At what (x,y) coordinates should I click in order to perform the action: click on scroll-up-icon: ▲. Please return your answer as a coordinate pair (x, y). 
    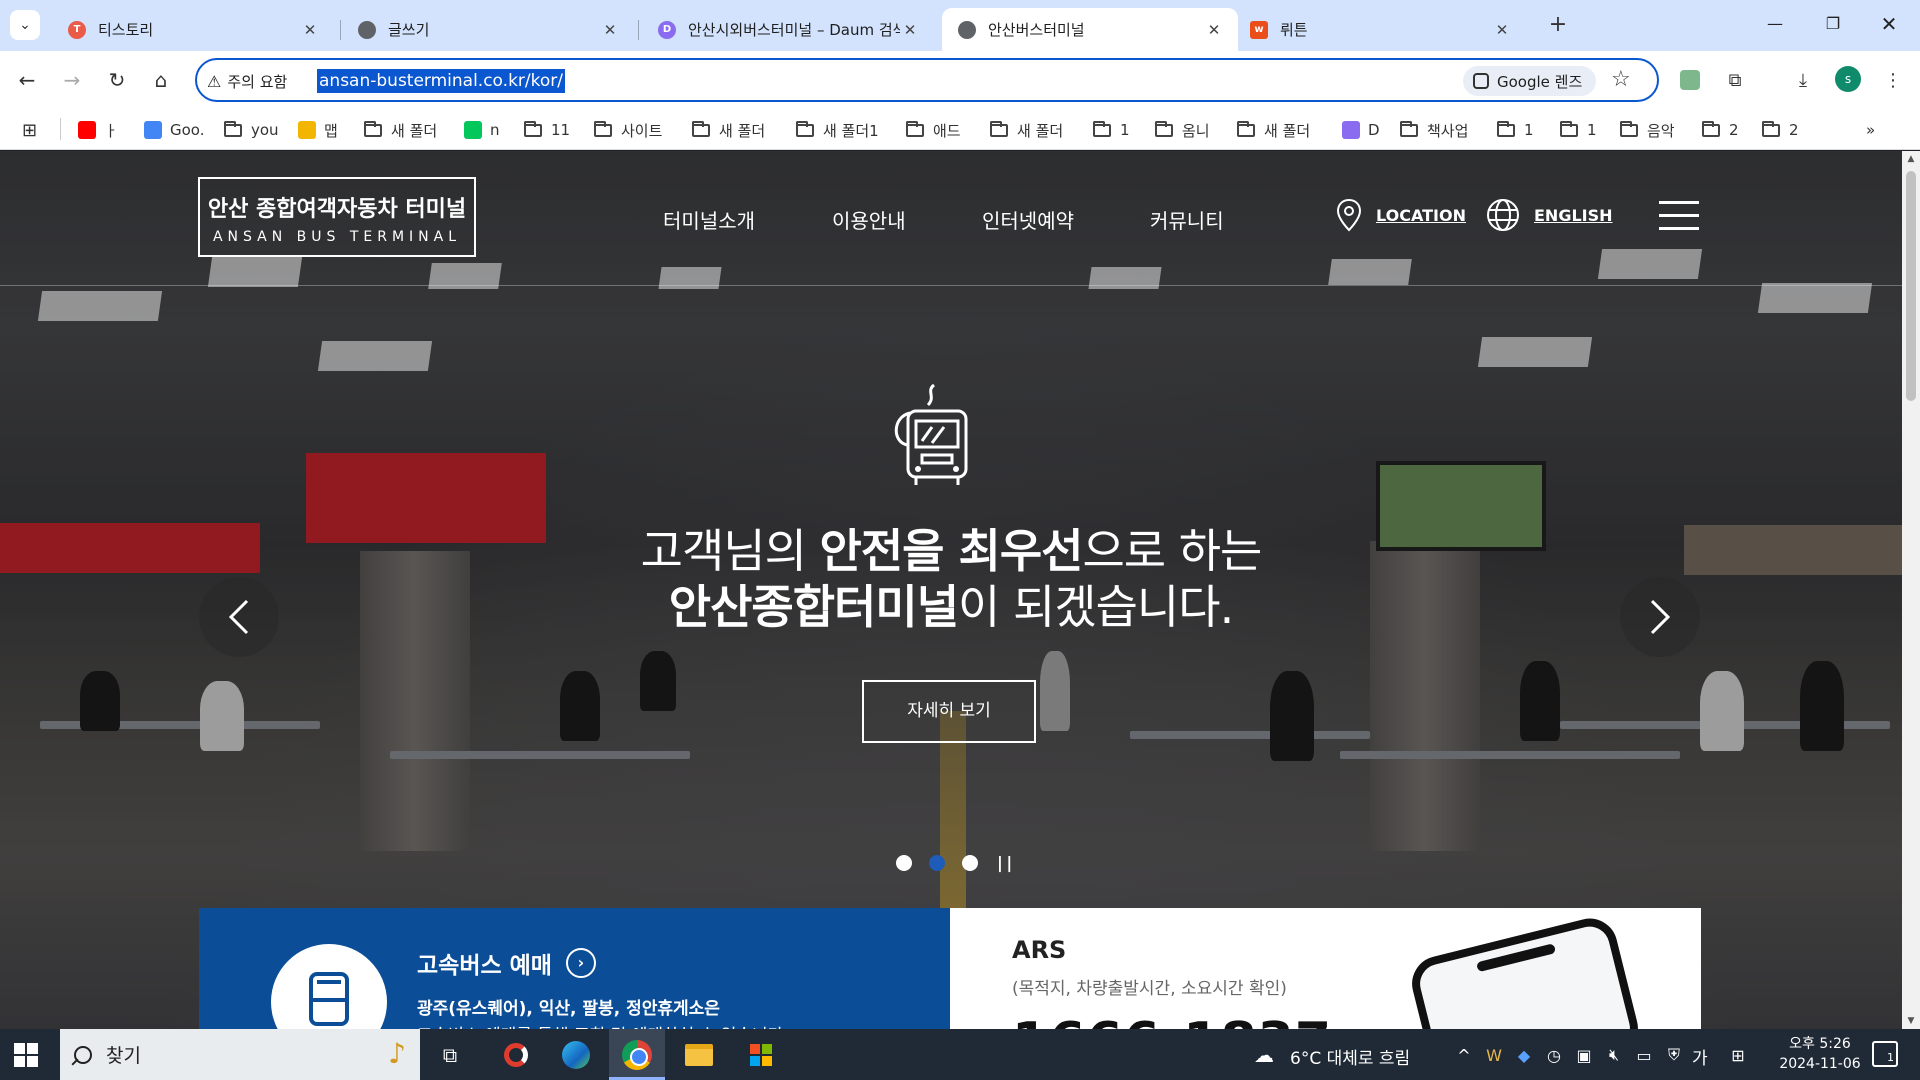
    Looking at the image, I should click on (1911, 159).